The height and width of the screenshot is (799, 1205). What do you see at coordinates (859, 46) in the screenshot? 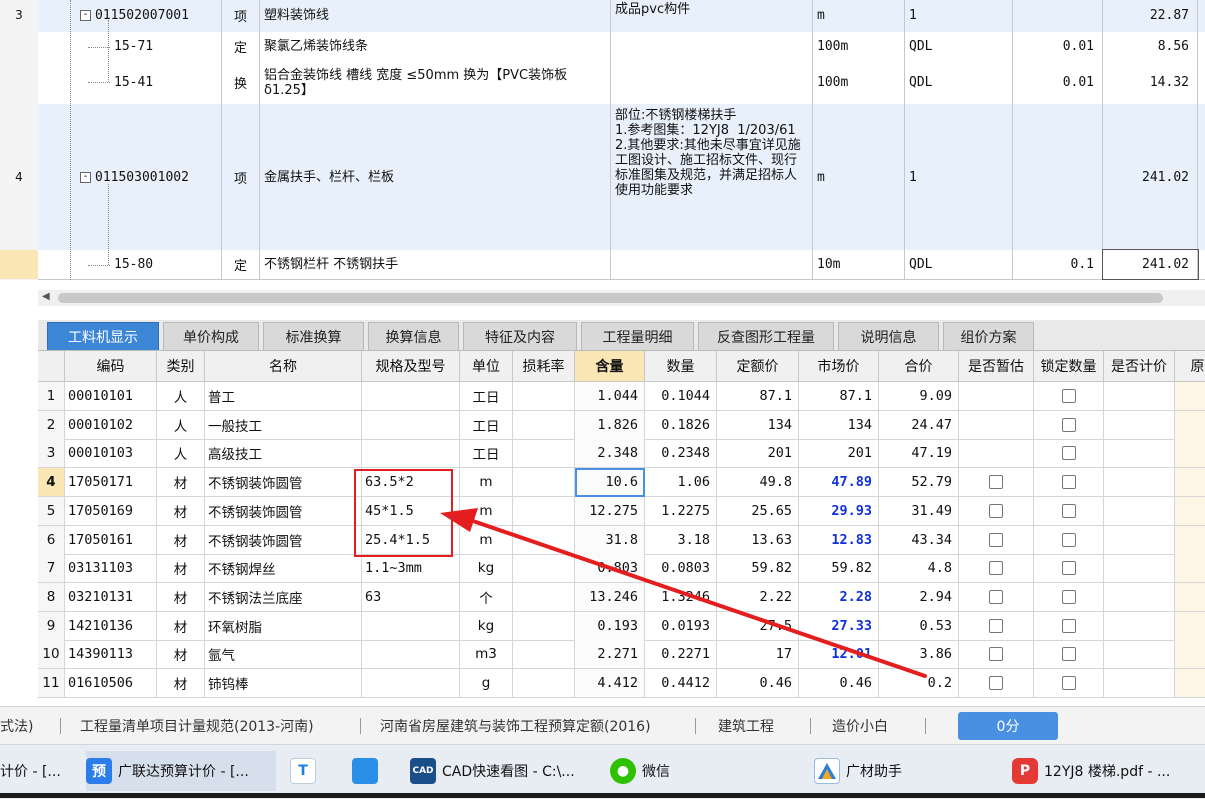
I see `bill-unit: 100m` at bounding box center [859, 46].